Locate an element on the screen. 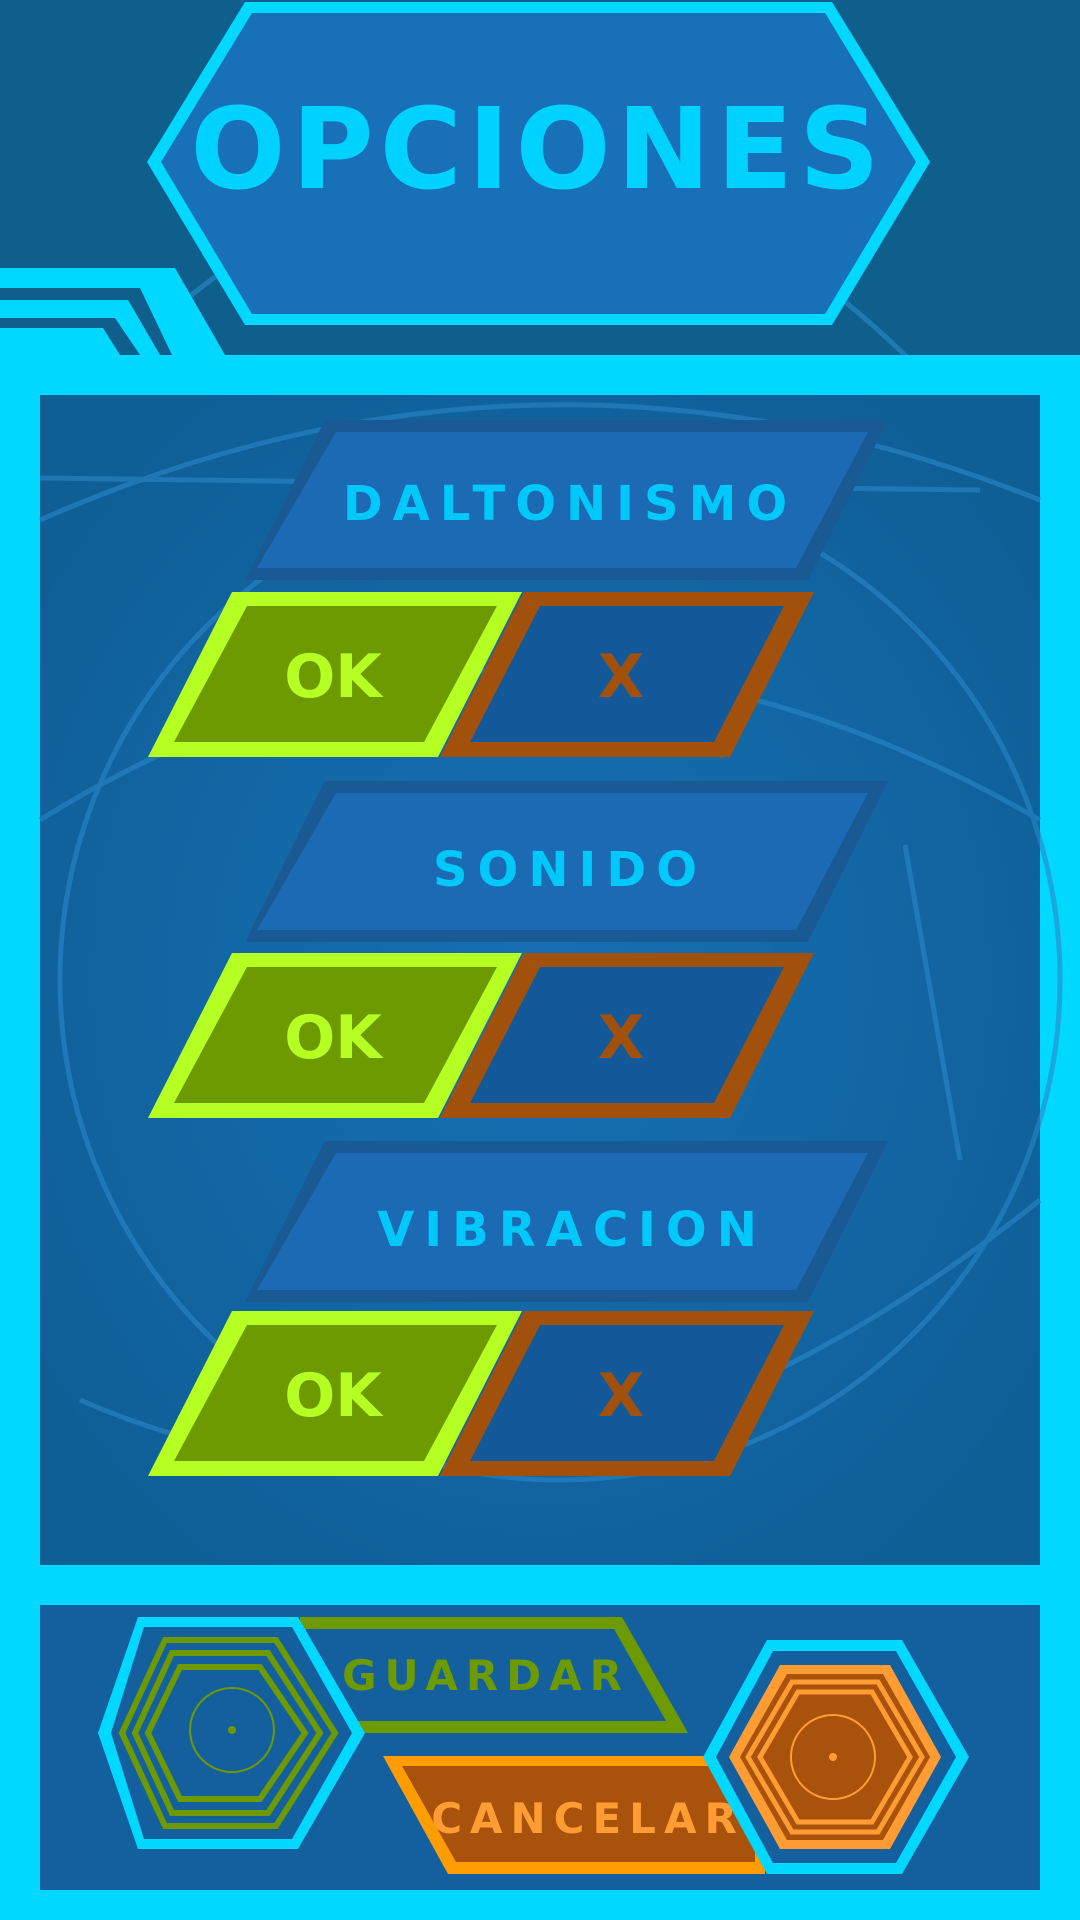 The image size is (1080, 1920). page-title: OPCIONES is located at coordinates (537, 150).